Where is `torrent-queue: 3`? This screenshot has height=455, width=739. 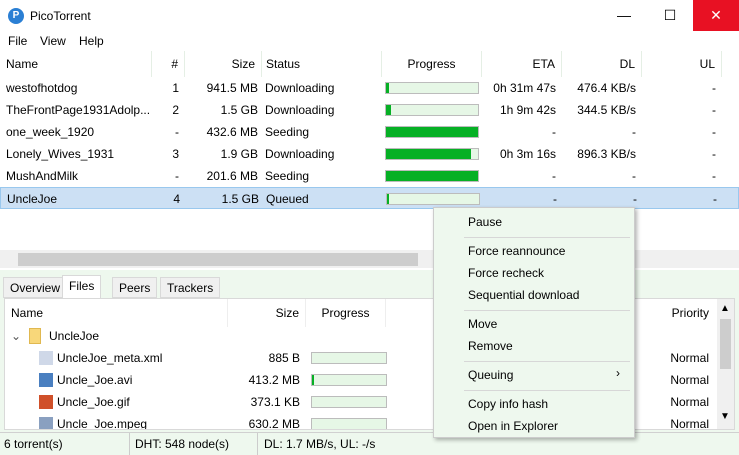
torrent-queue: 3 is located at coordinates (175, 154).